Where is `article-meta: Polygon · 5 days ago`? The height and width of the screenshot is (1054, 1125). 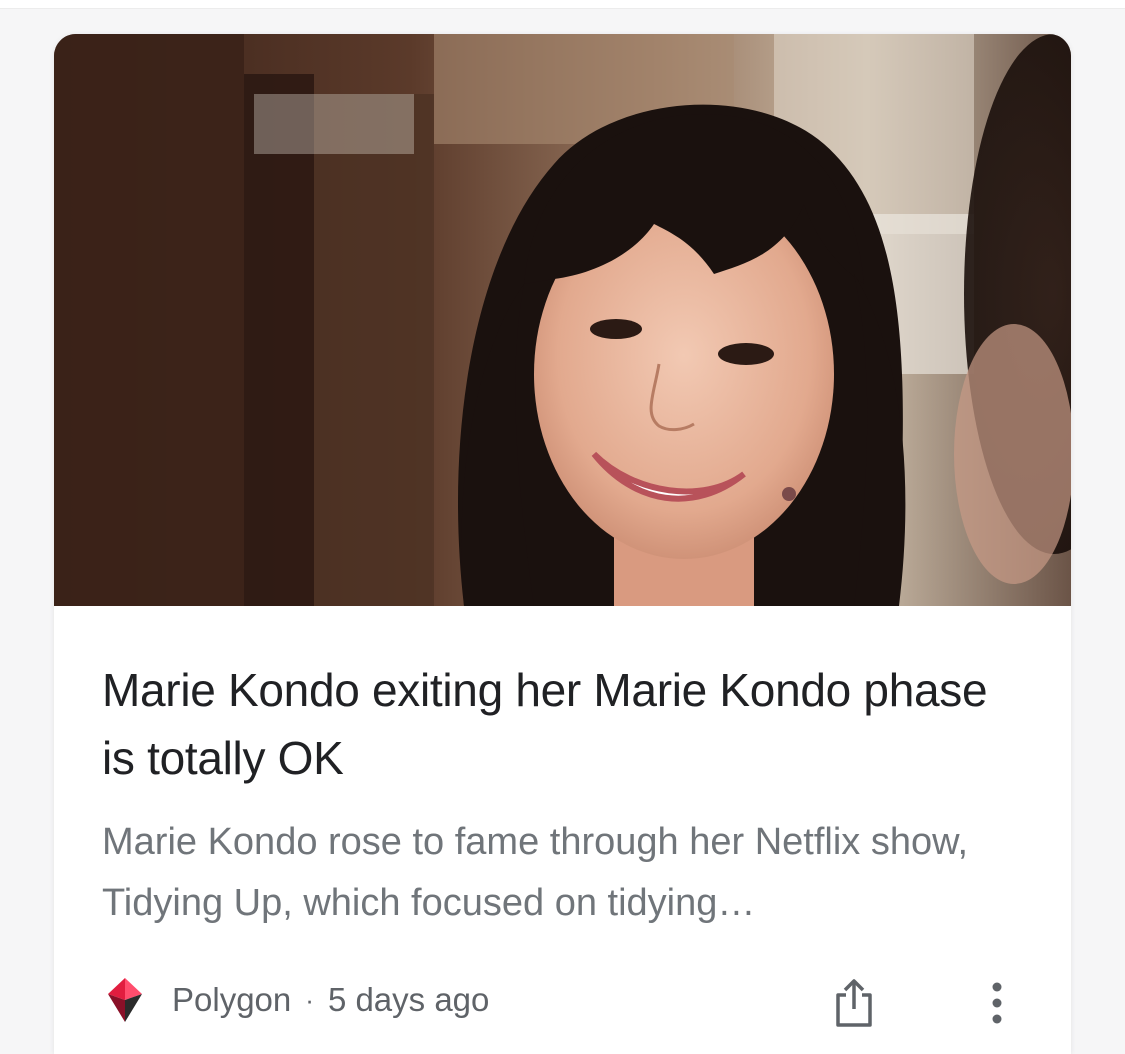 article-meta: Polygon · 5 days ago is located at coordinates (297, 1000).